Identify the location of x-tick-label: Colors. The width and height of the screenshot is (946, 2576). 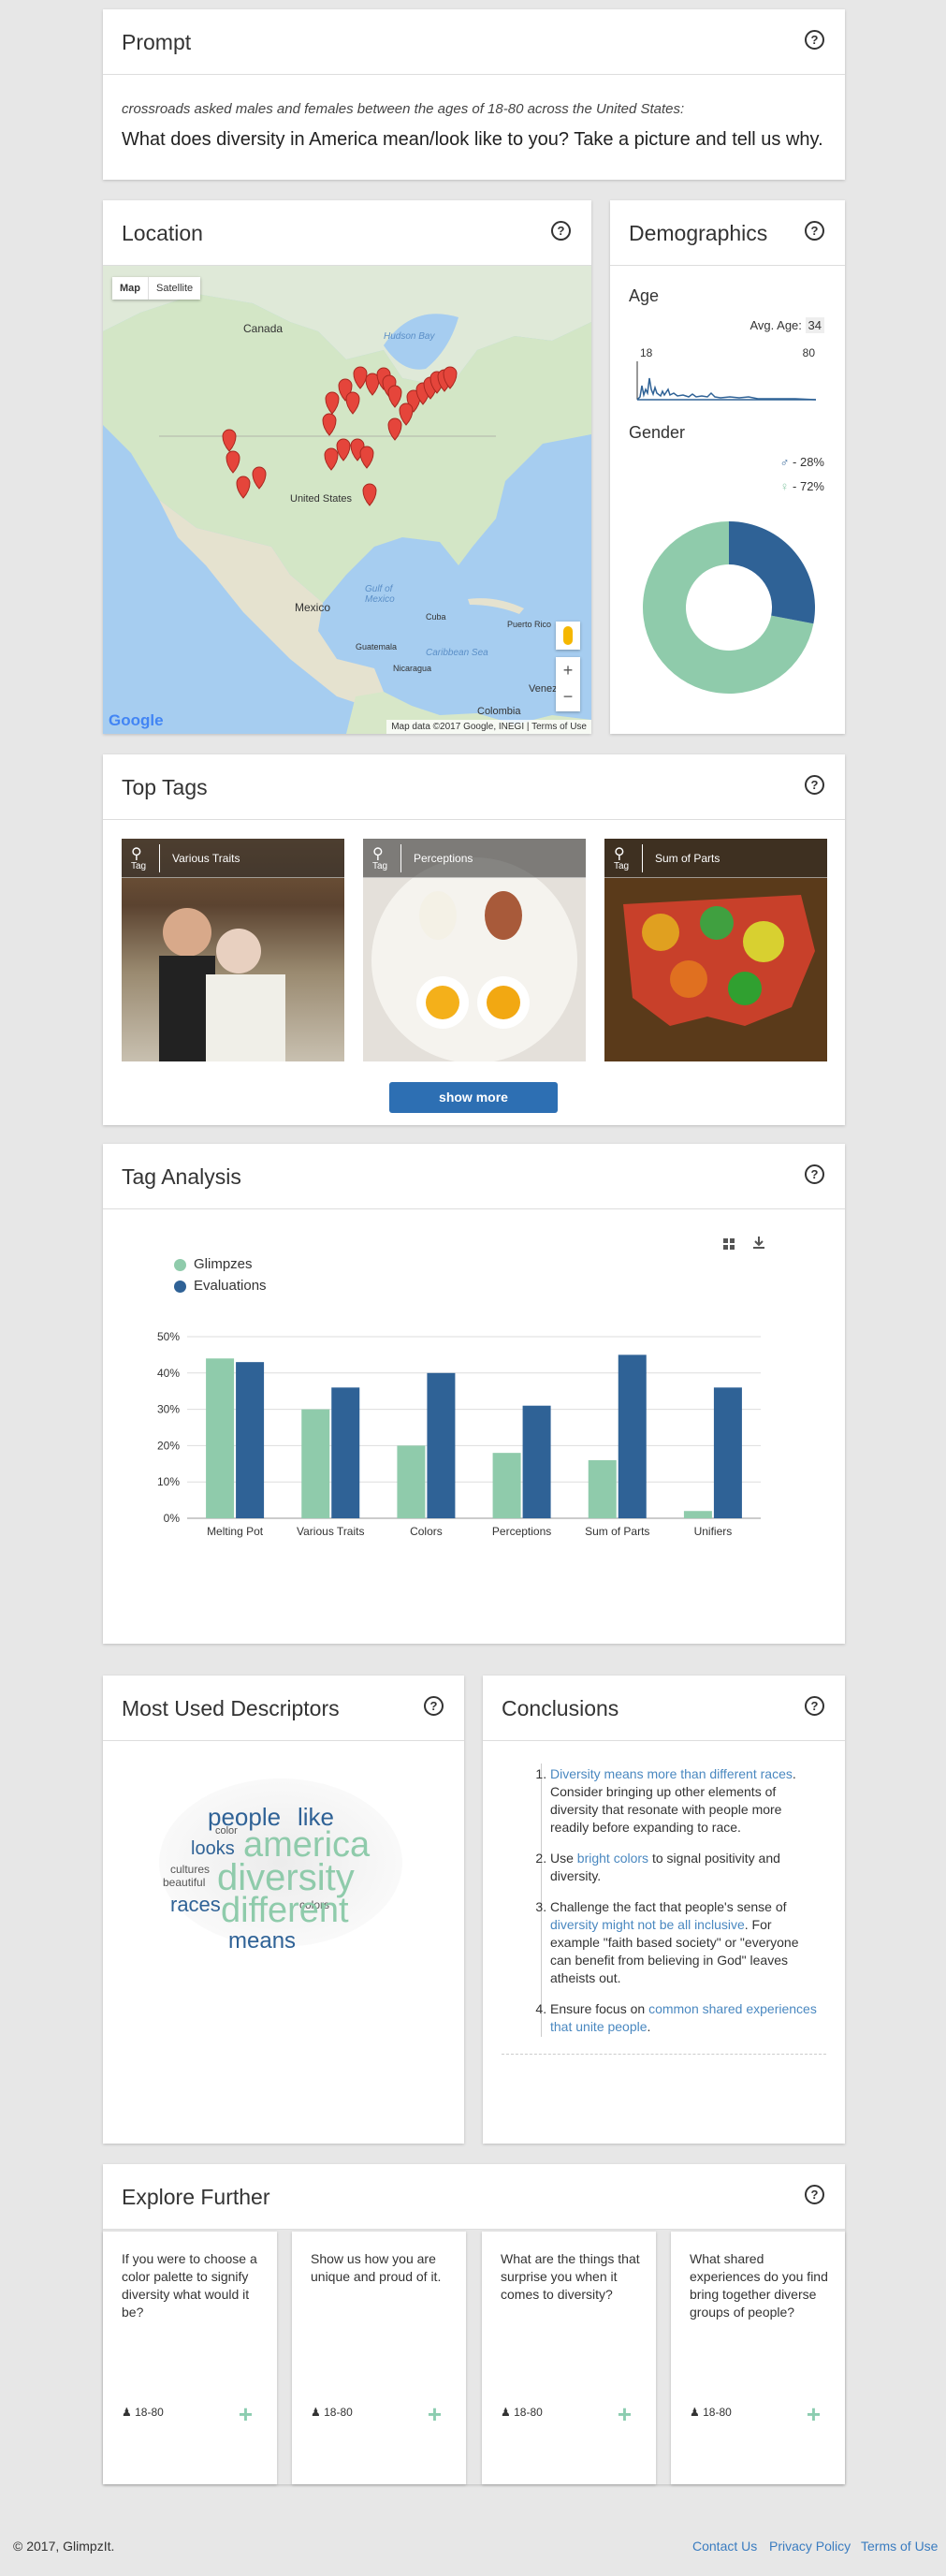
(426, 1531).